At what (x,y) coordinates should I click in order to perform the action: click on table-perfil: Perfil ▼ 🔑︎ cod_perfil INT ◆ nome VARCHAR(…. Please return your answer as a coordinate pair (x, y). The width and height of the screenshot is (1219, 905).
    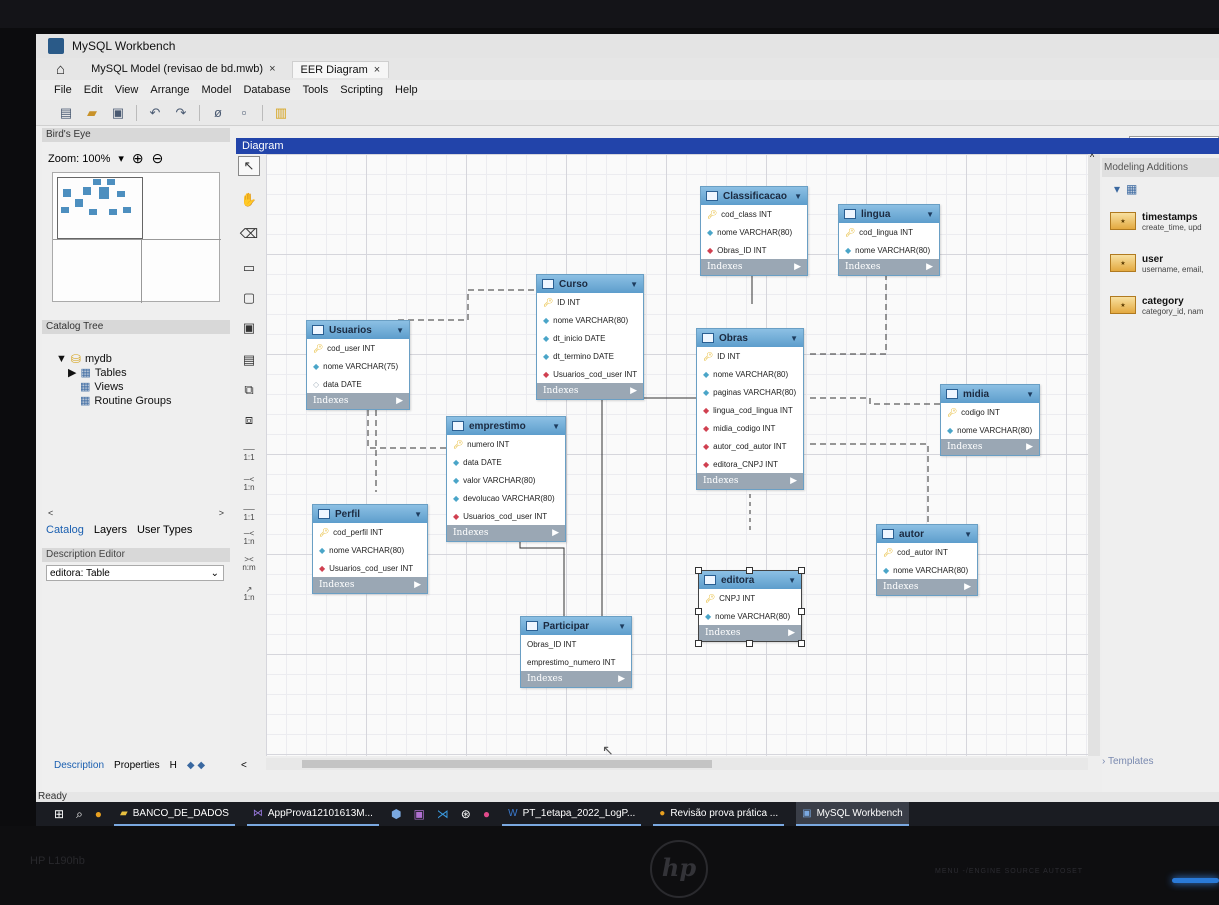
    Looking at the image, I should click on (370, 549).